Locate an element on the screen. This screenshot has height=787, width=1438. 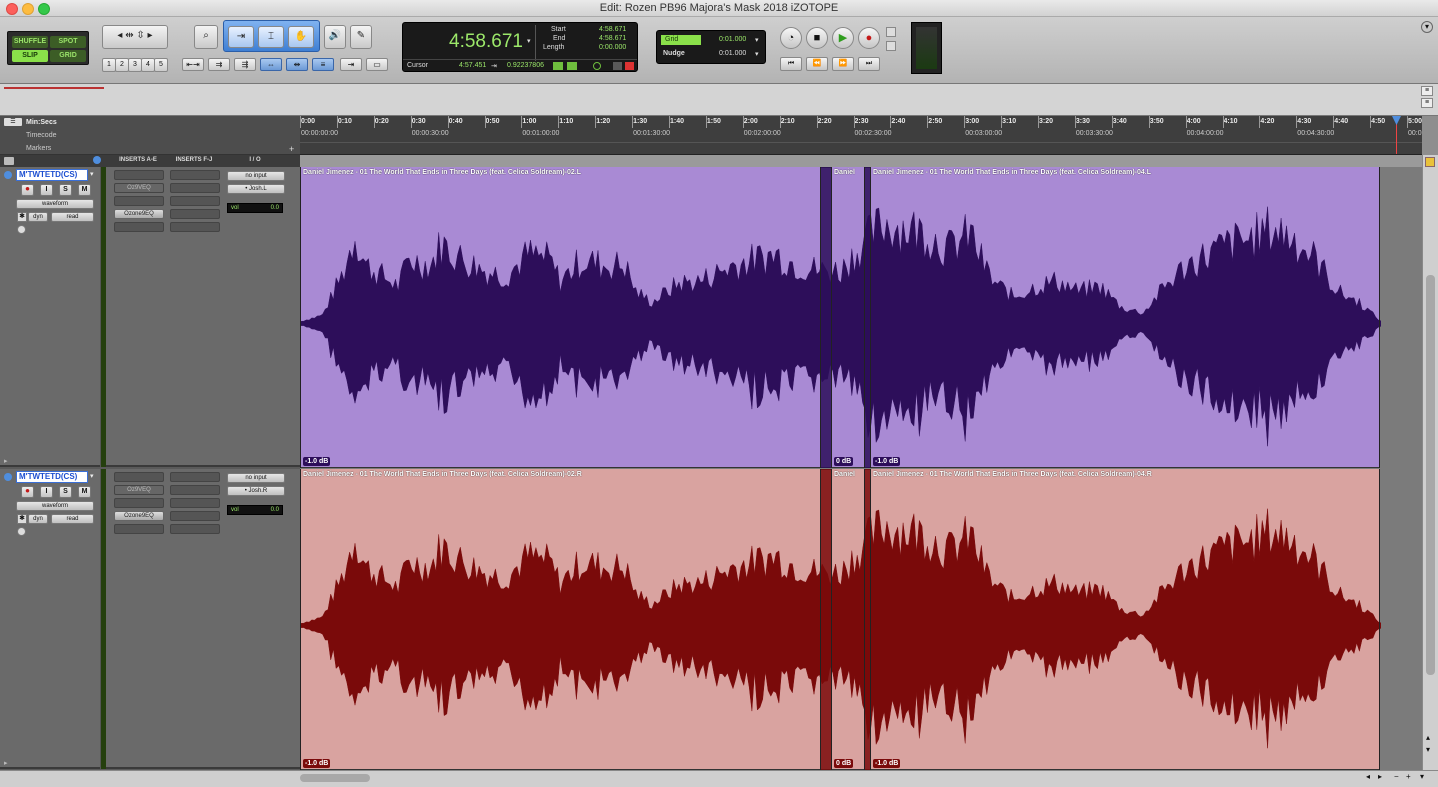
trim-tool-icon: ⇥ is located at coordinates (241, 37).